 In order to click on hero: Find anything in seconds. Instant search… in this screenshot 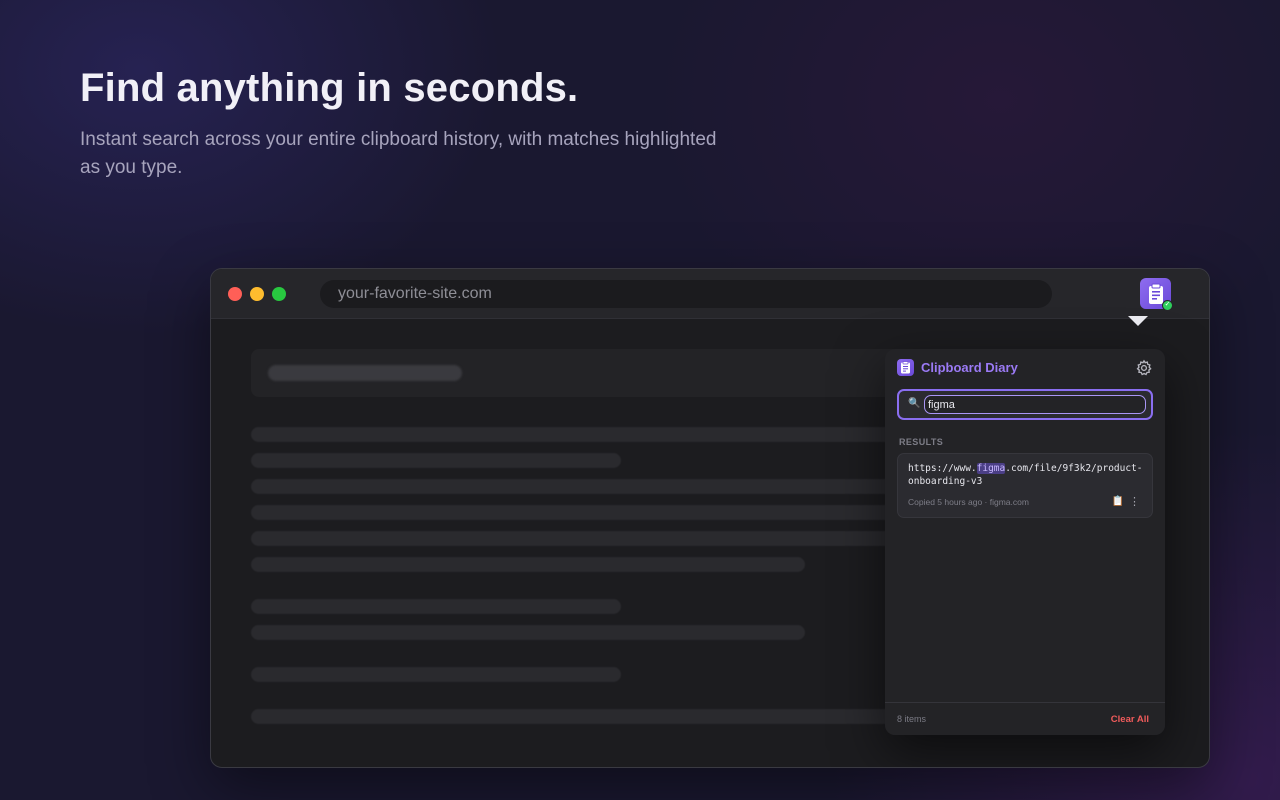, I will do `click(410, 123)`.